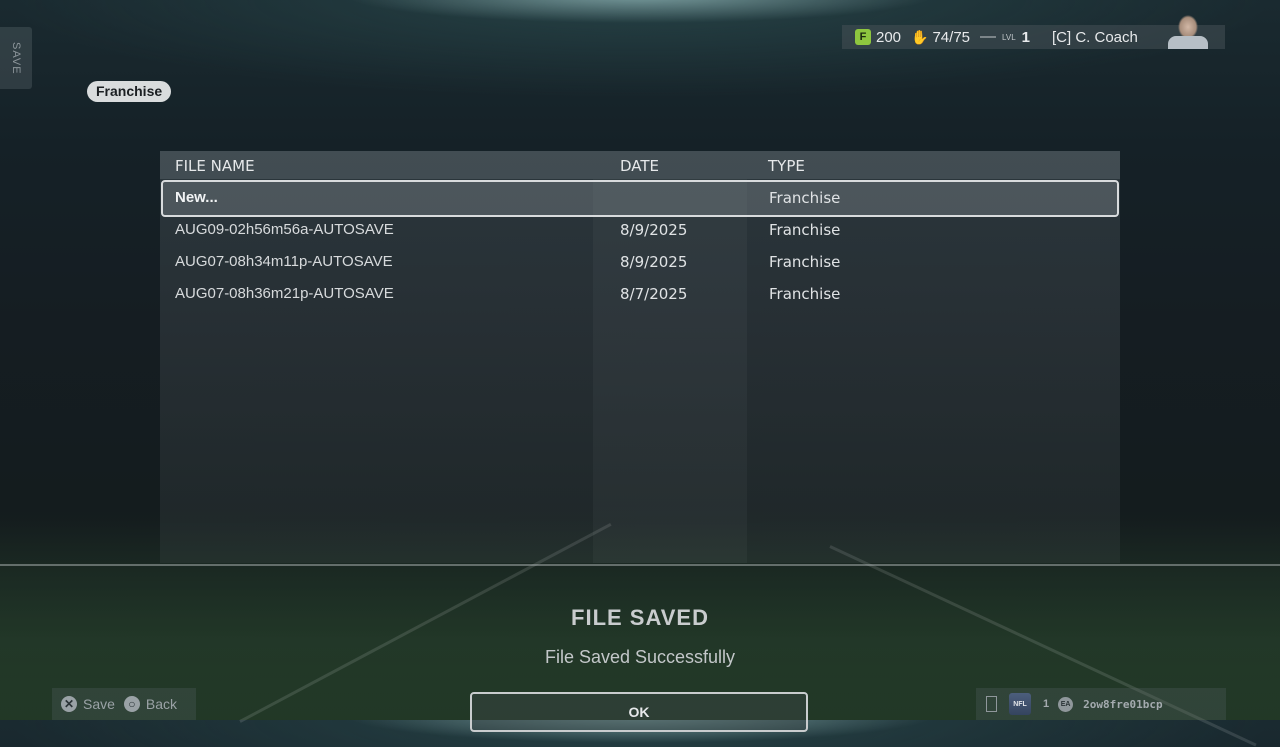 Image resolution: width=1280 pixels, height=747 pixels. I want to click on account-footer: NFL 1 EA 2ow8fre01bcp, so click(1101, 704).